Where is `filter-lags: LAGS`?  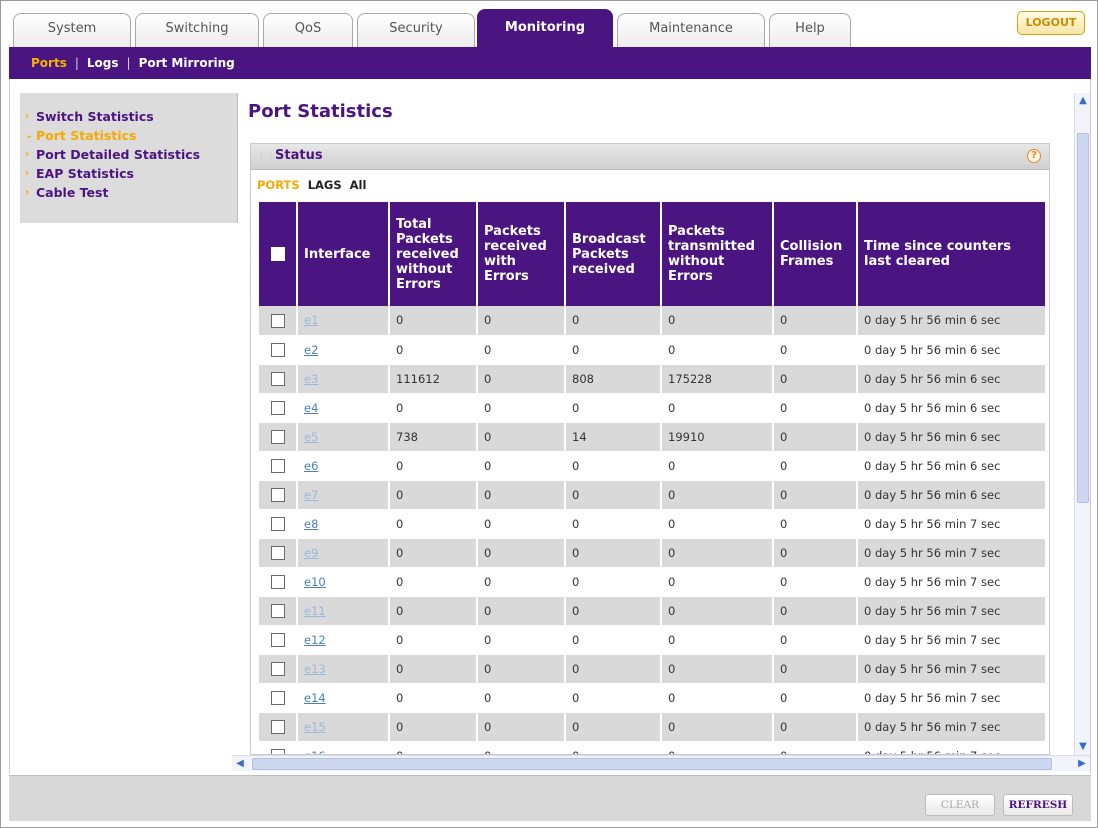 filter-lags: LAGS is located at coordinates (325, 185).